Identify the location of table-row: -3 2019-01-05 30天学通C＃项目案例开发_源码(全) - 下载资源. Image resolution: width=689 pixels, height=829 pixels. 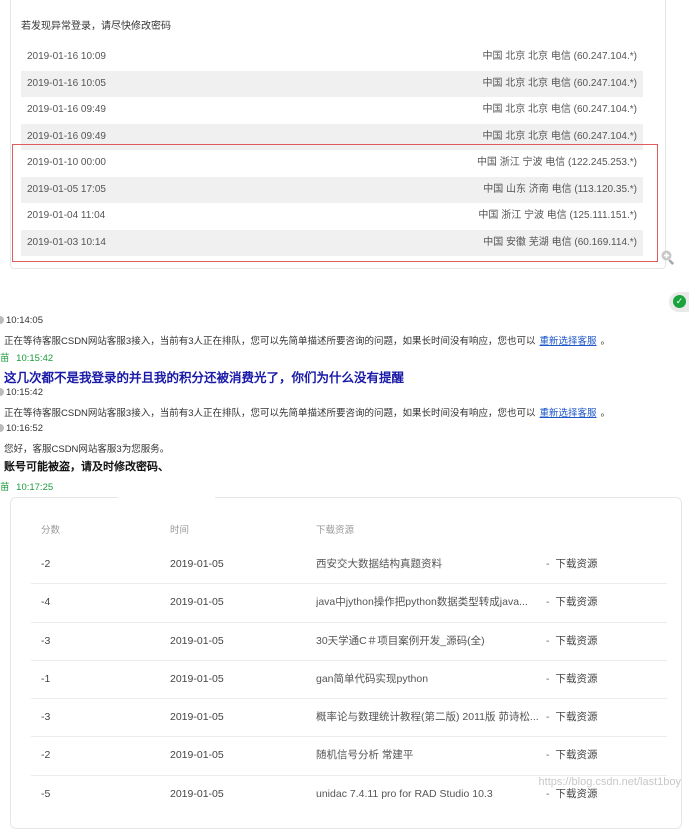
(349, 640).